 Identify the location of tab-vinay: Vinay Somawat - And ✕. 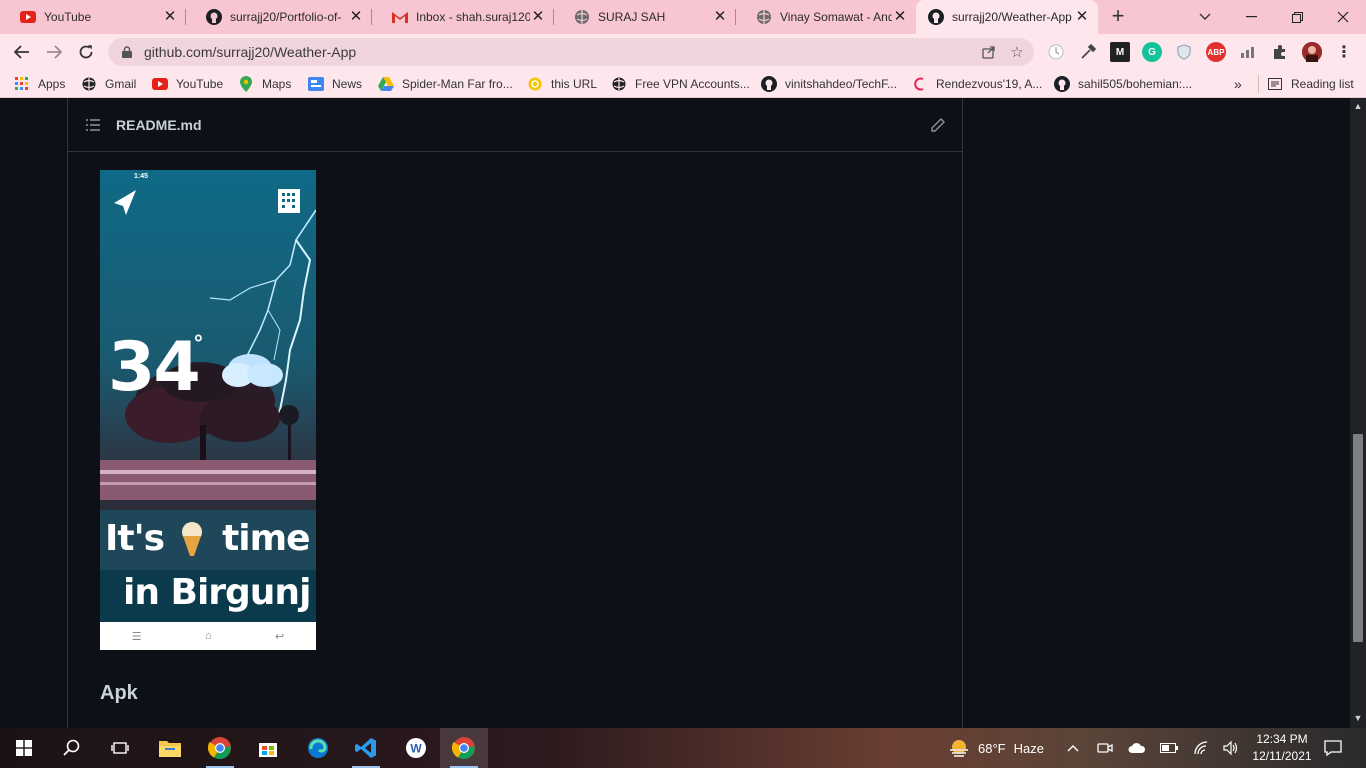
(826, 17).